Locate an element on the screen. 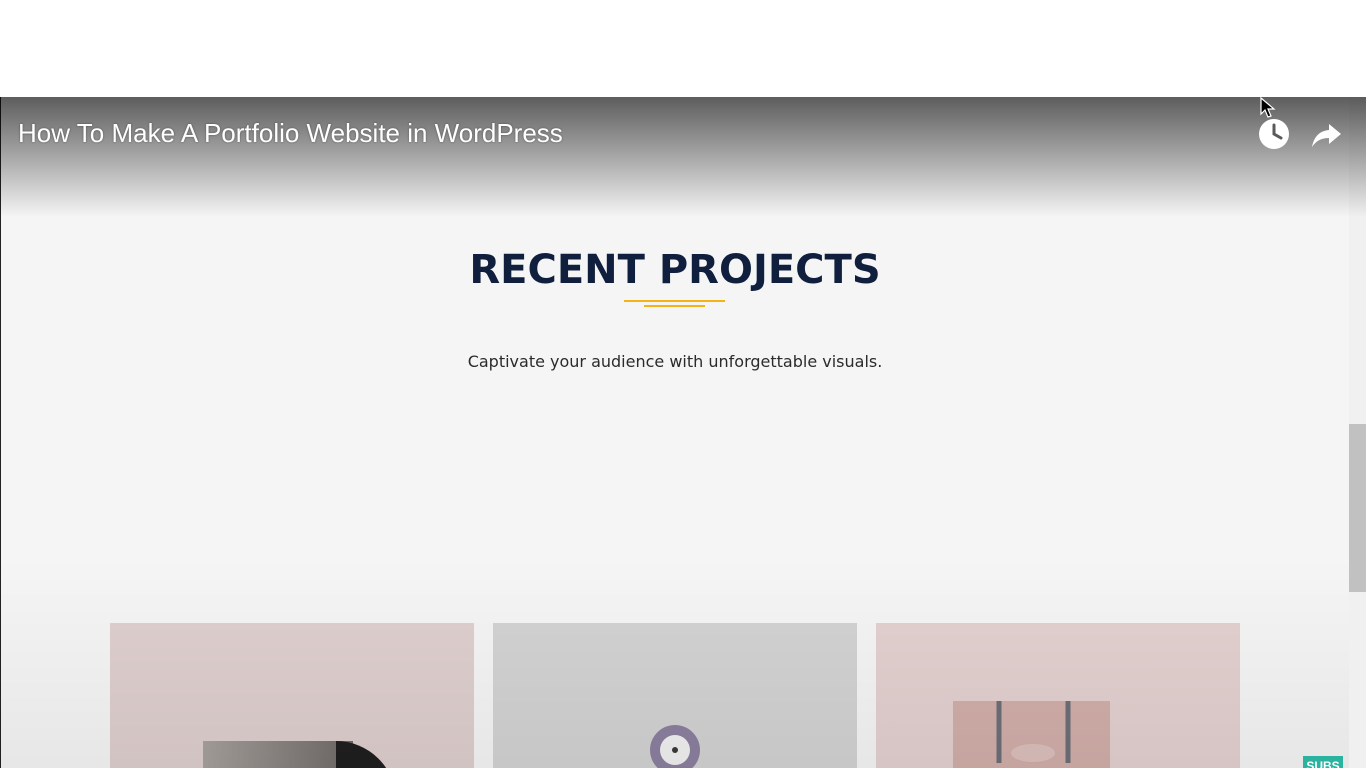 This screenshot has width=1366, height=768. watch-later-button is located at coordinates (1274, 134).